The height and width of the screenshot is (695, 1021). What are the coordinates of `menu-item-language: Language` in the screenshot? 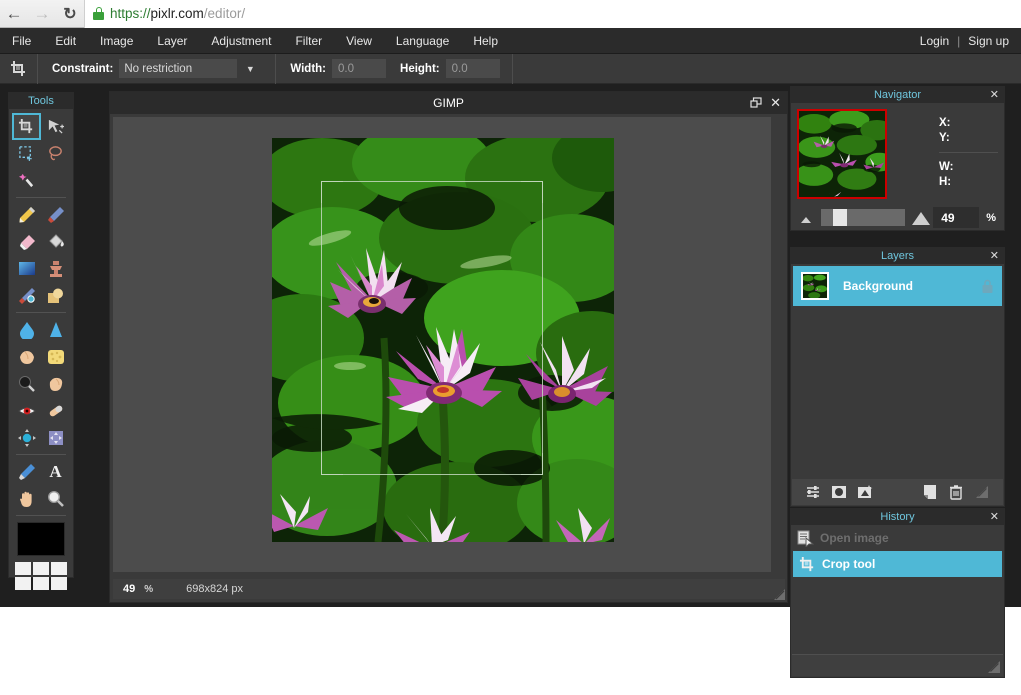 It's located at (422, 41).